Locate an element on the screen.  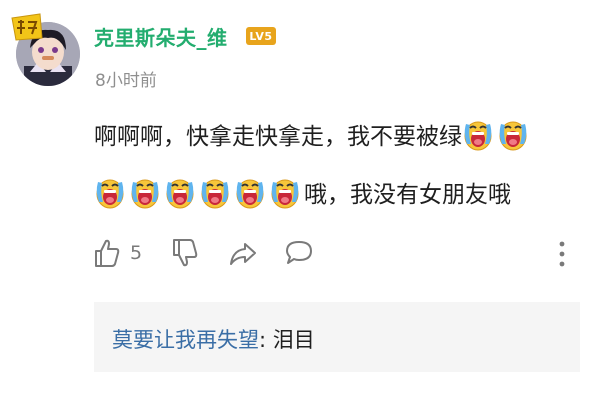
comment-username: 克里斯朵夫_维 is located at coordinates (161, 36).